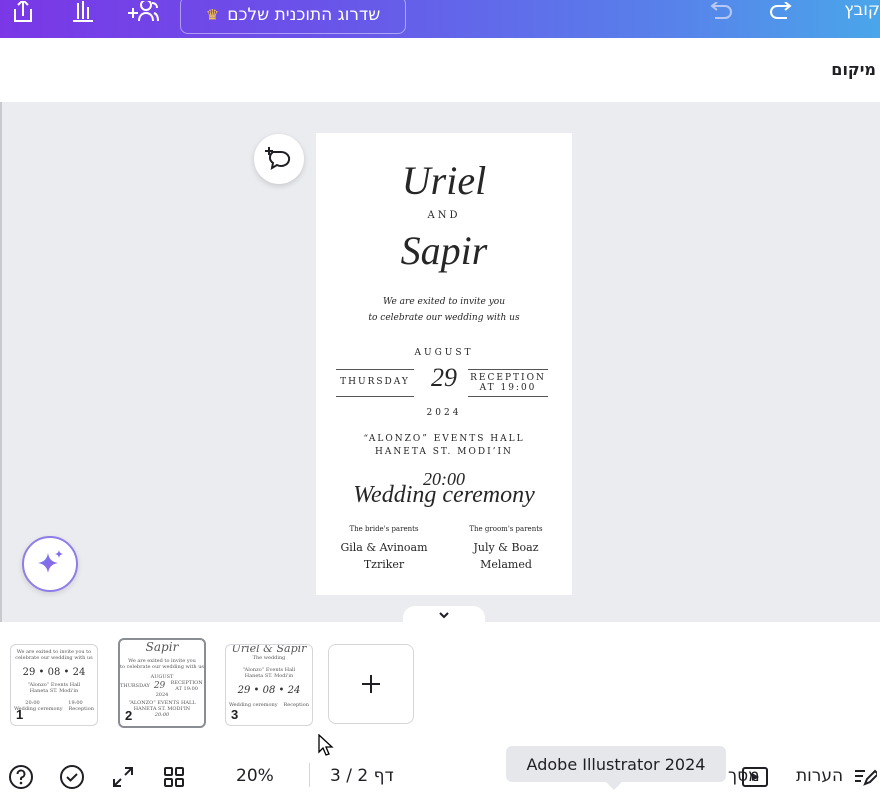  I want to click on thumb-text: to celebrate our wedding with us, so click(162, 667).